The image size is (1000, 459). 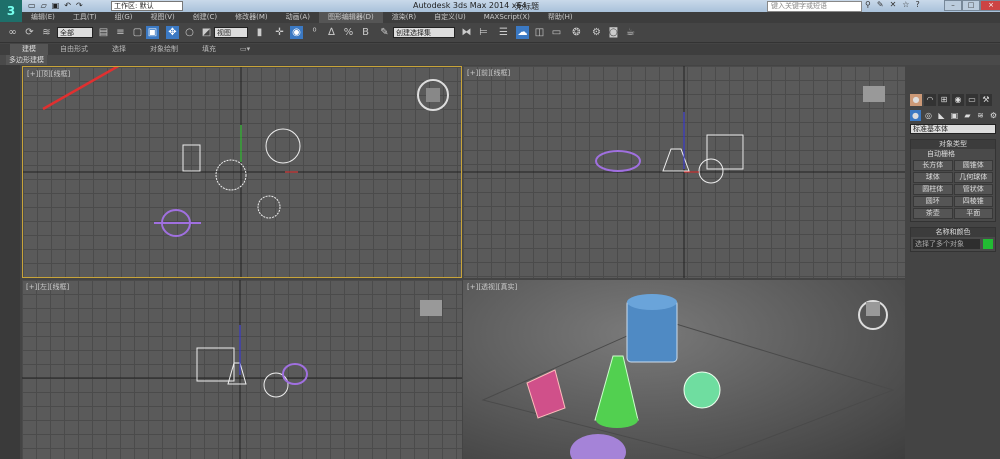 I want to click on plane-button: 平面, so click(x=973, y=213).